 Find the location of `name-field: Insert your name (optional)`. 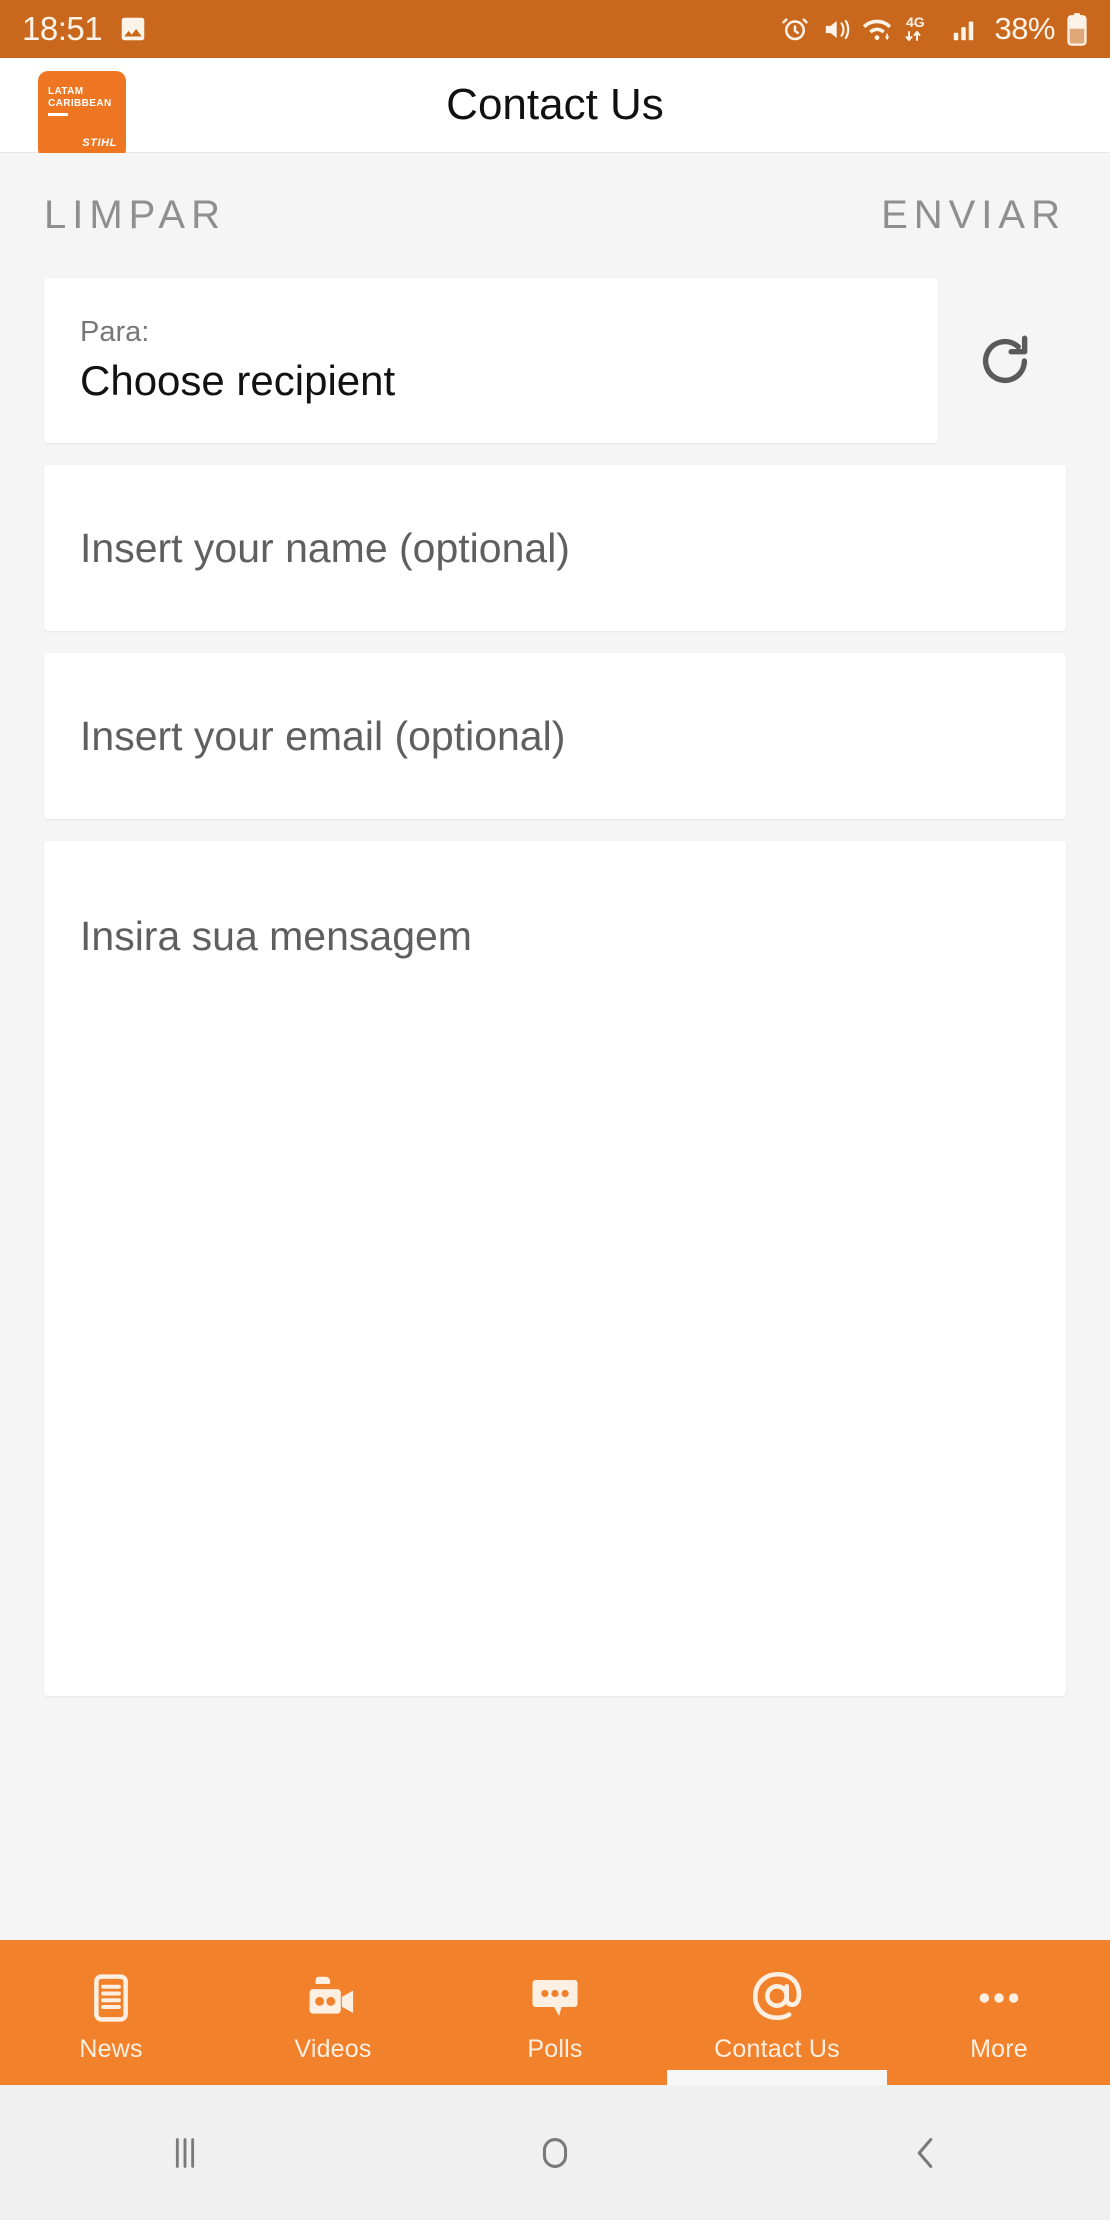

name-field: Insert your name (optional) is located at coordinates (555, 548).